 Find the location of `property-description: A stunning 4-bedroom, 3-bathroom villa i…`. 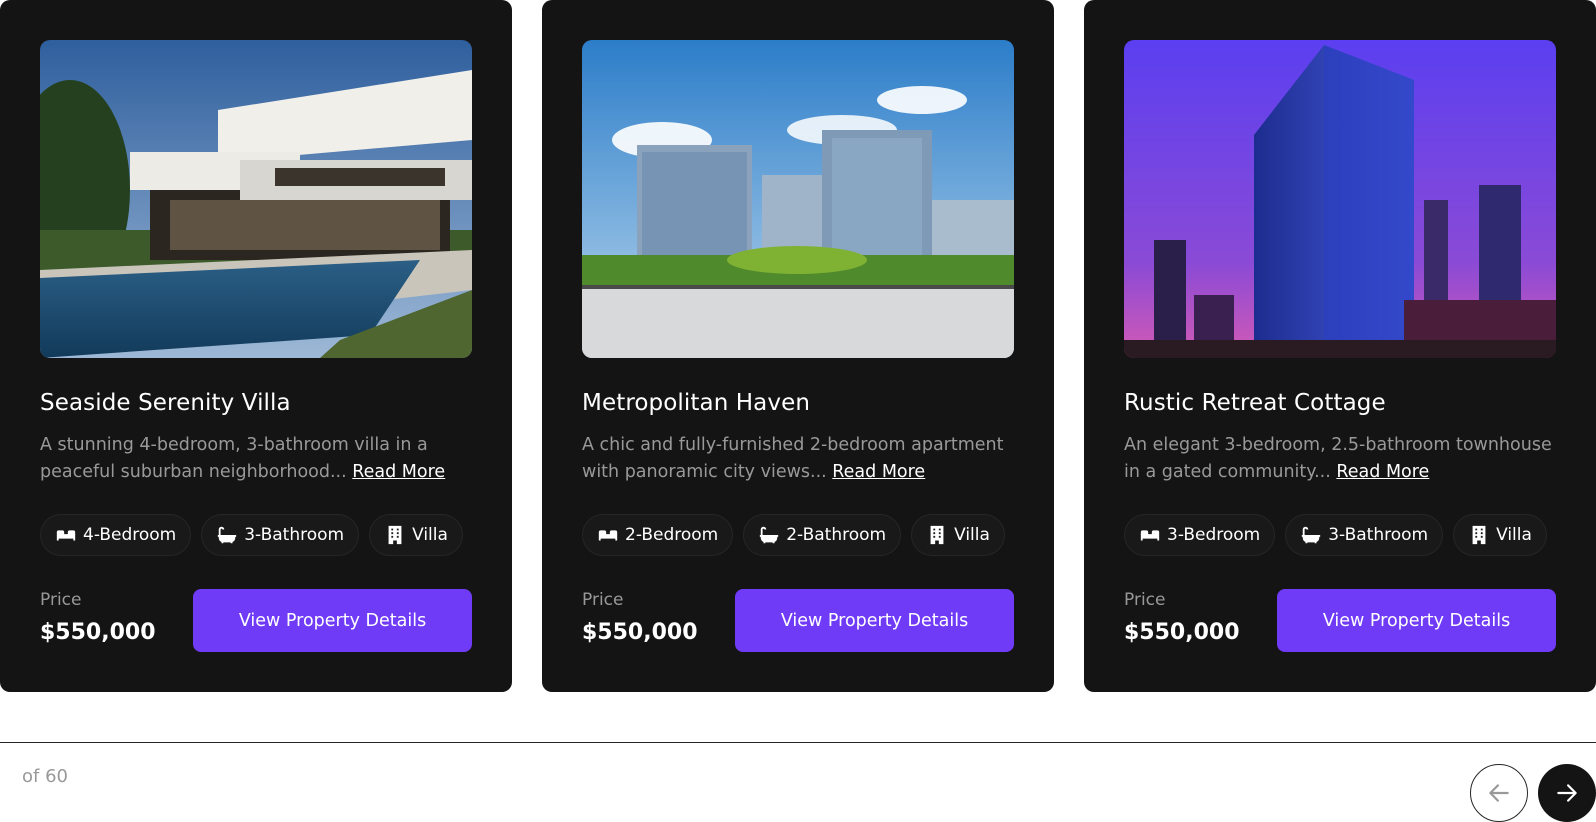

property-description: A stunning 4-bedroom, 3-bathroom villa i… is located at coordinates (260, 459).